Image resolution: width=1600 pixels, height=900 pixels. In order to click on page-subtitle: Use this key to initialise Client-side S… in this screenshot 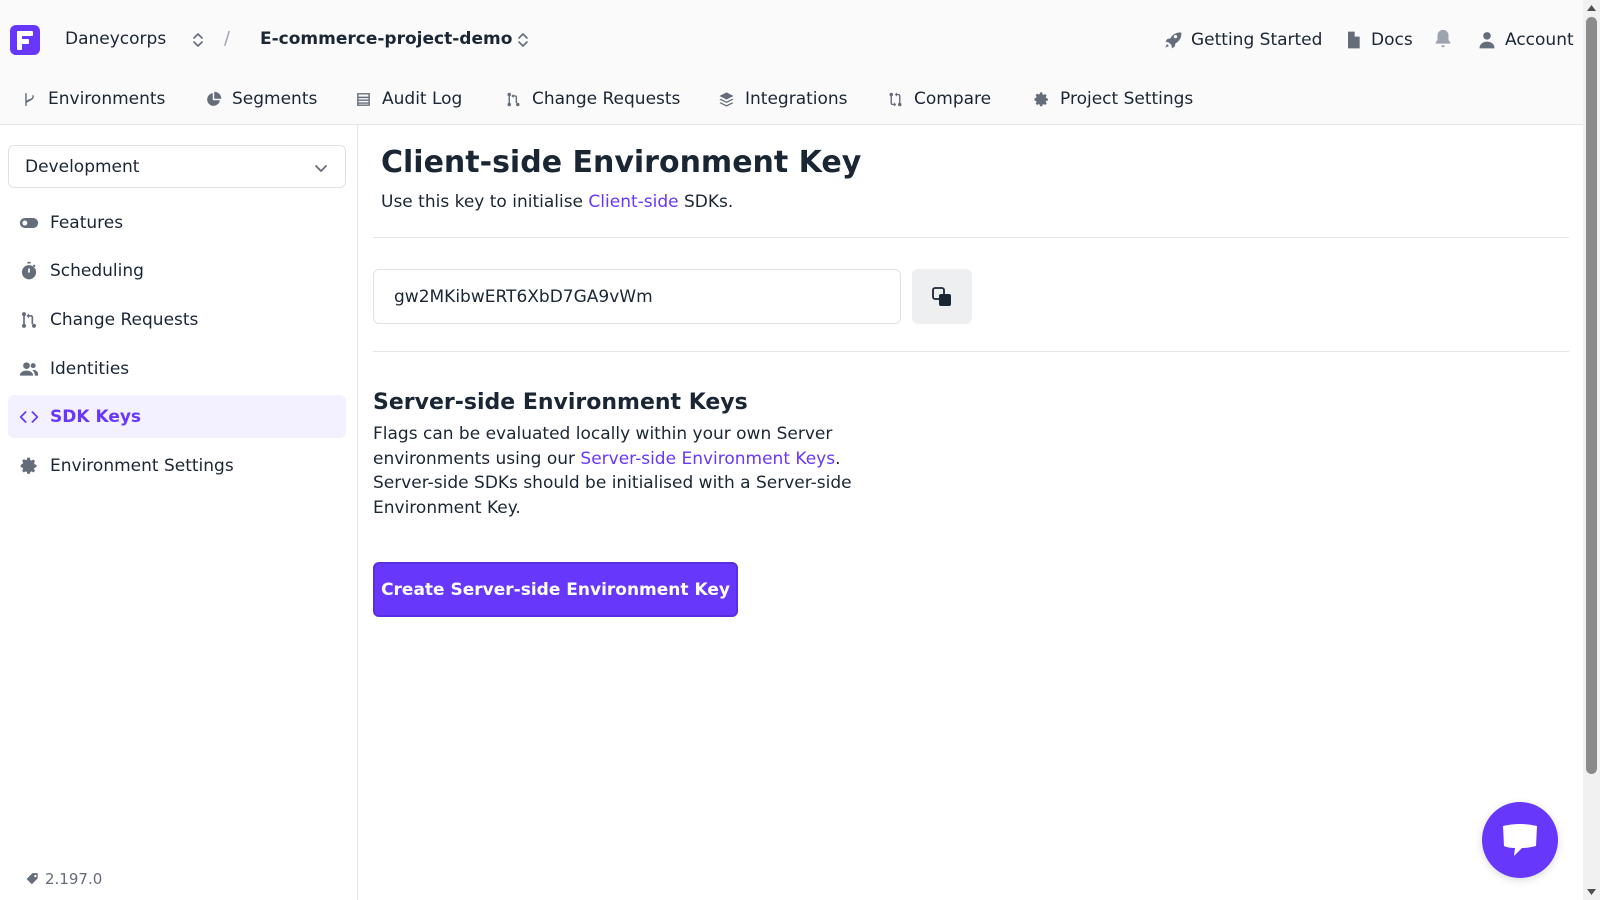, I will do `click(557, 202)`.